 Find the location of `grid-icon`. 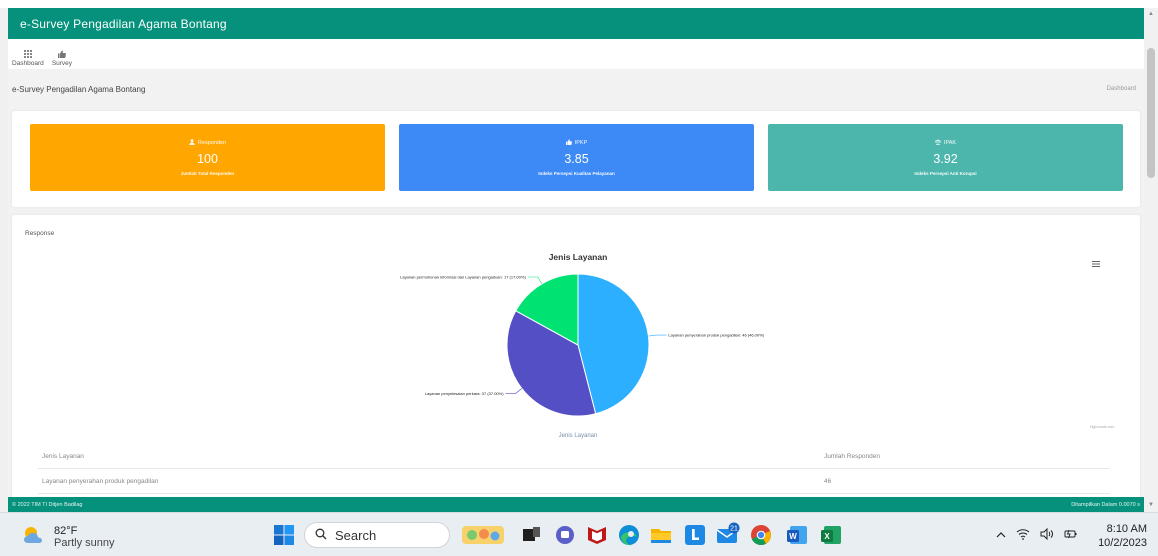

grid-icon is located at coordinates (27, 54).